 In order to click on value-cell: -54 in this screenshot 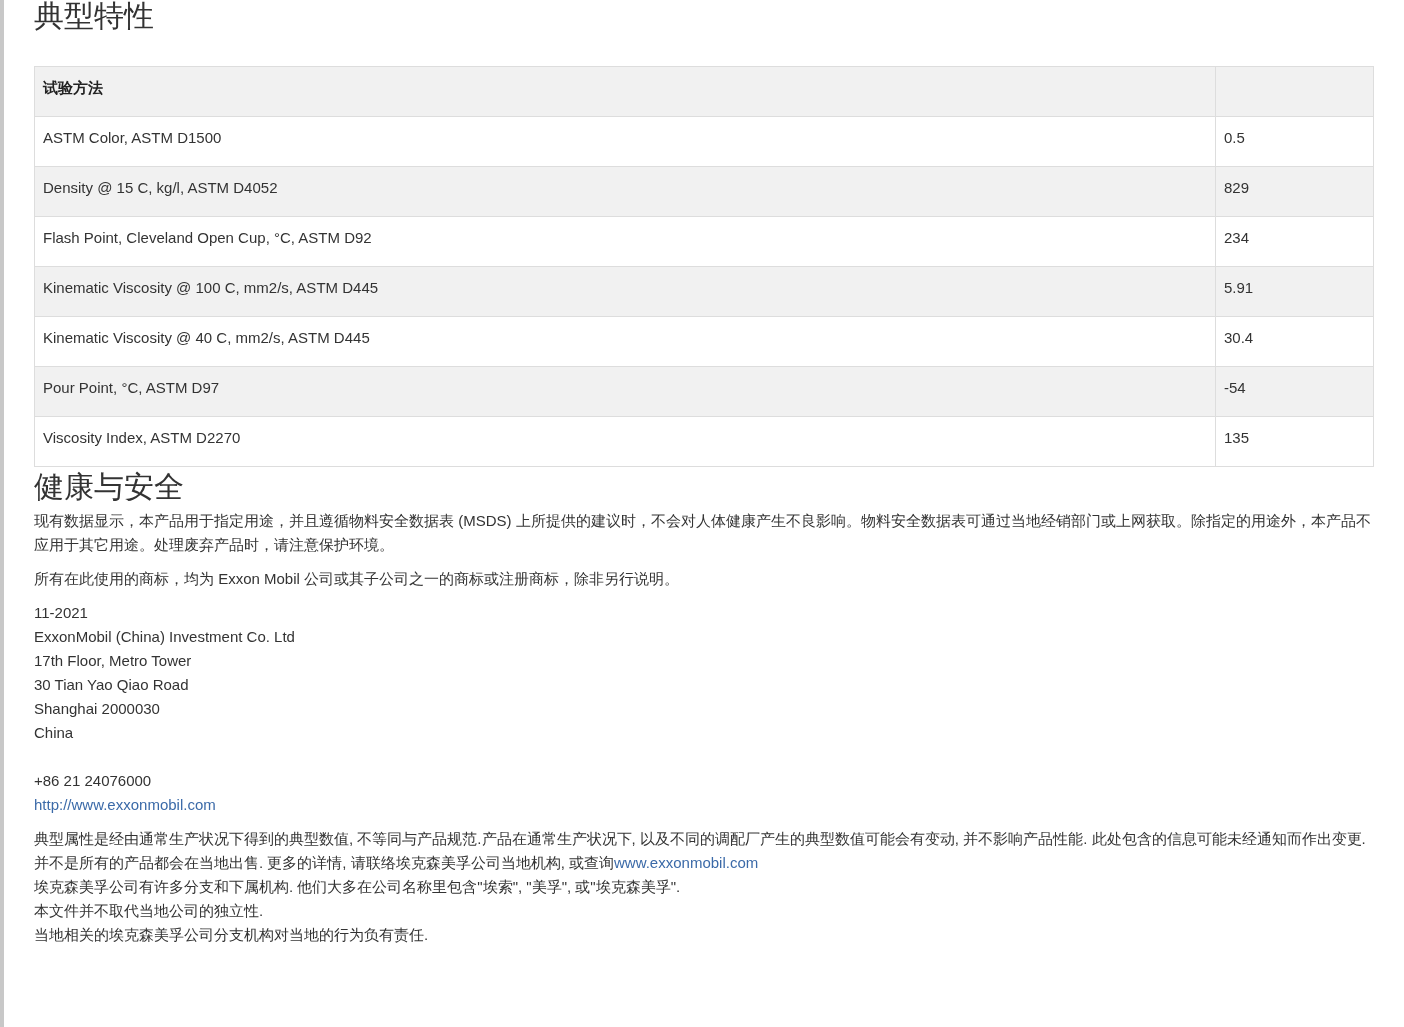, I will do `click(1294, 391)`.